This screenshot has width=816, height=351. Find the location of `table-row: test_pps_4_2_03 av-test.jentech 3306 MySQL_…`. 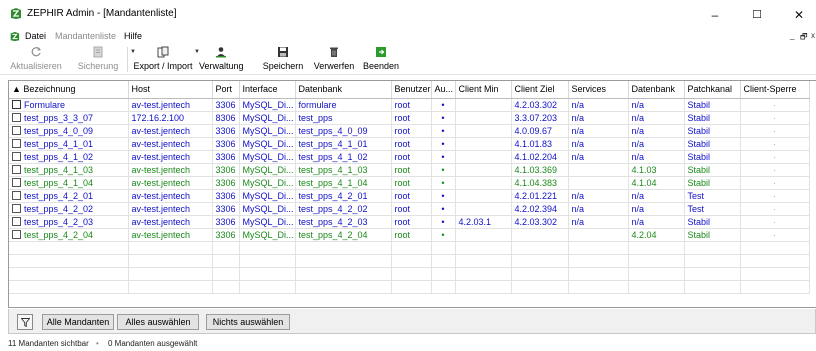

table-row: test_pps_4_2_03 av-test.jentech 3306 MySQL_… is located at coordinates (409, 222).